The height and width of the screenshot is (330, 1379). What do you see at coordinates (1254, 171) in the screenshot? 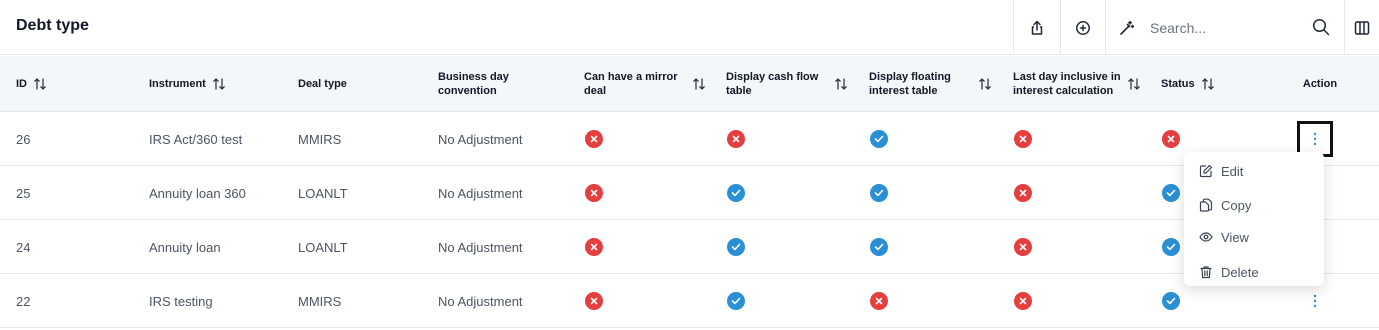
I see `menu-item-edit: Edit` at bounding box center [1254, 171].